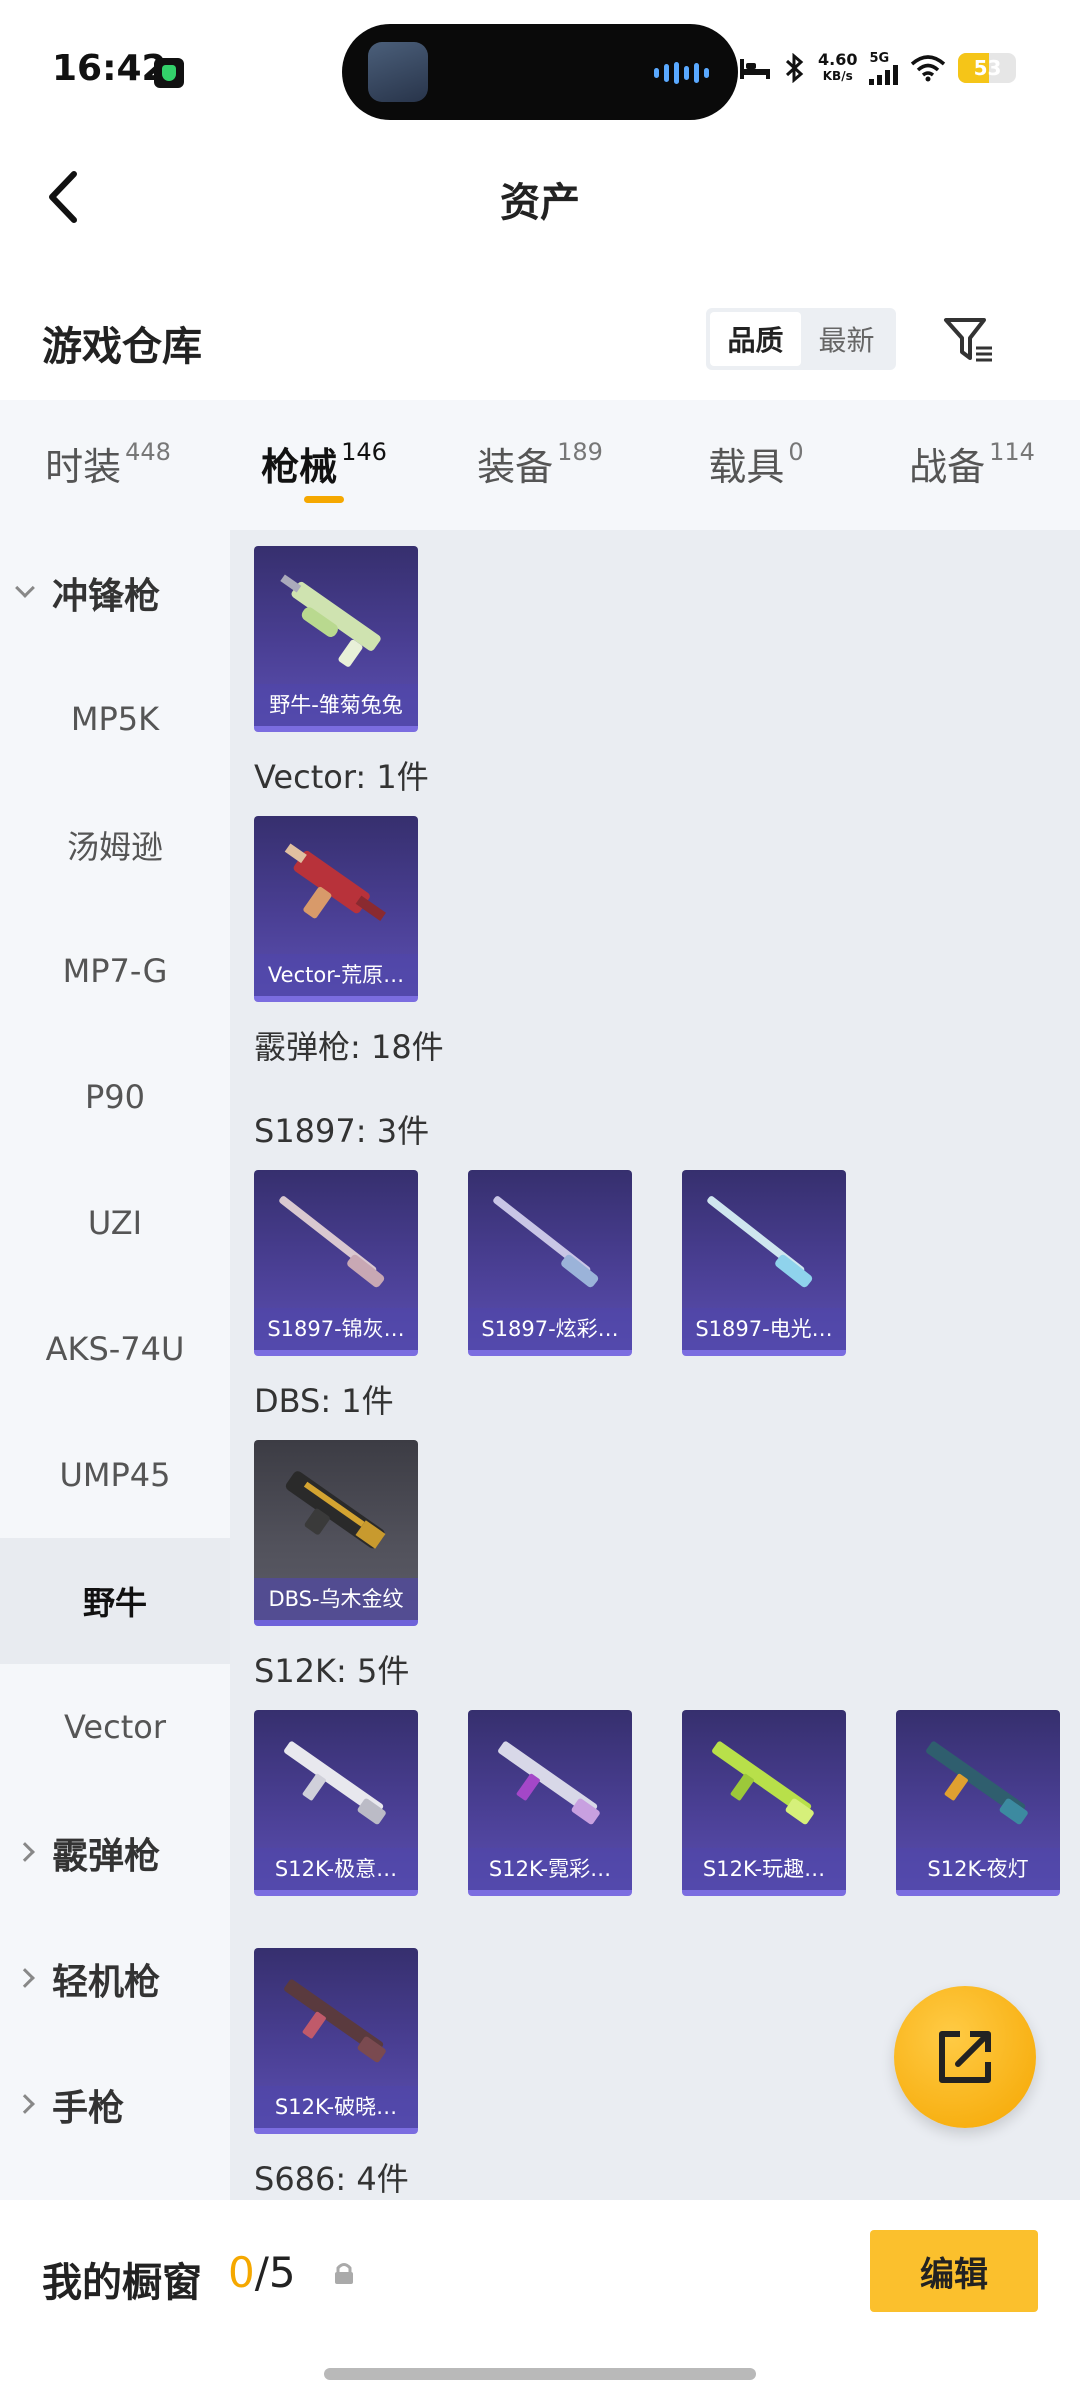 This screenshot has height=2400, width=1080. I want to click on sidebar-item-mp5k: MP5K, so click(115, 719).